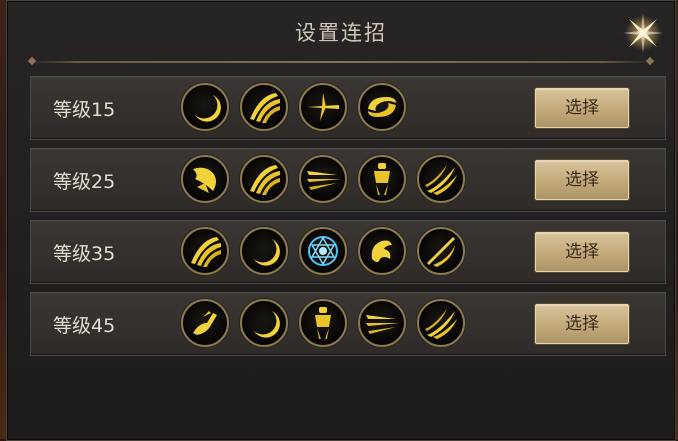 The image size is (678, 441). What do you see at coordinates (84, 254) in the screenshot?
I see `row-level-label: 等级35` at bounding box center [84, 254].